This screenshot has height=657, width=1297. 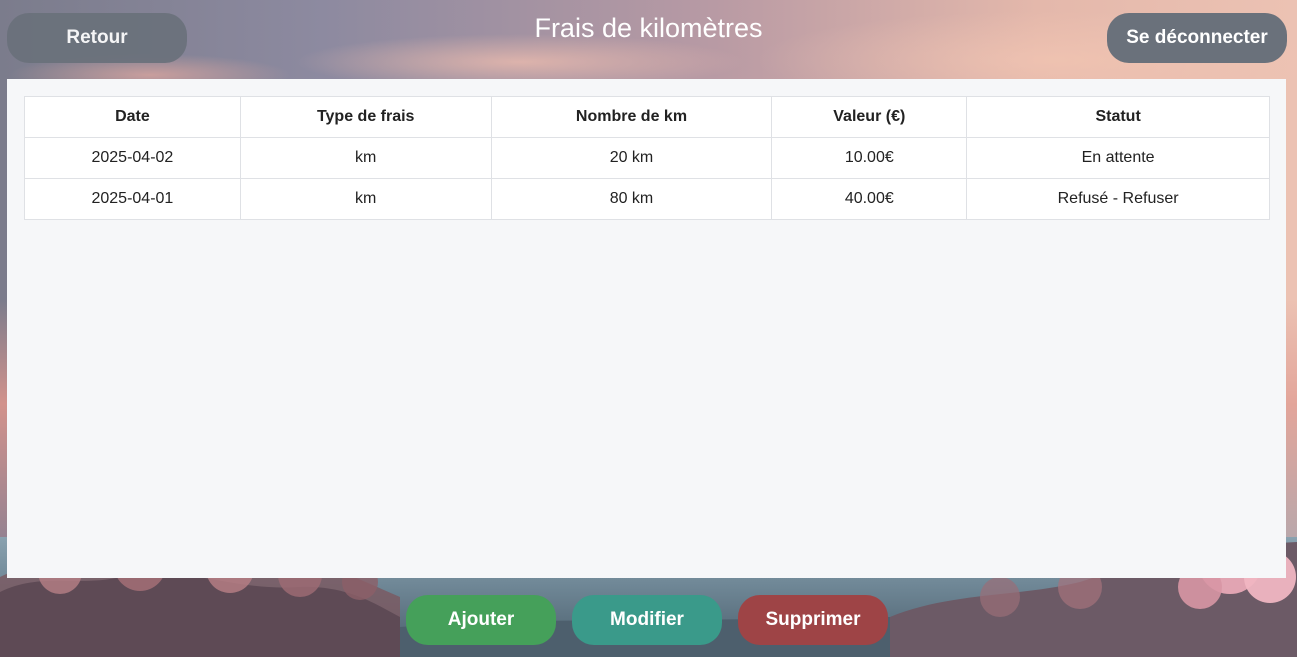 What do you see at coordinates (1118, 199) in the screenshot?
I see `cell-status: Refusé - Refuser` at bounding box center [1118, 199].